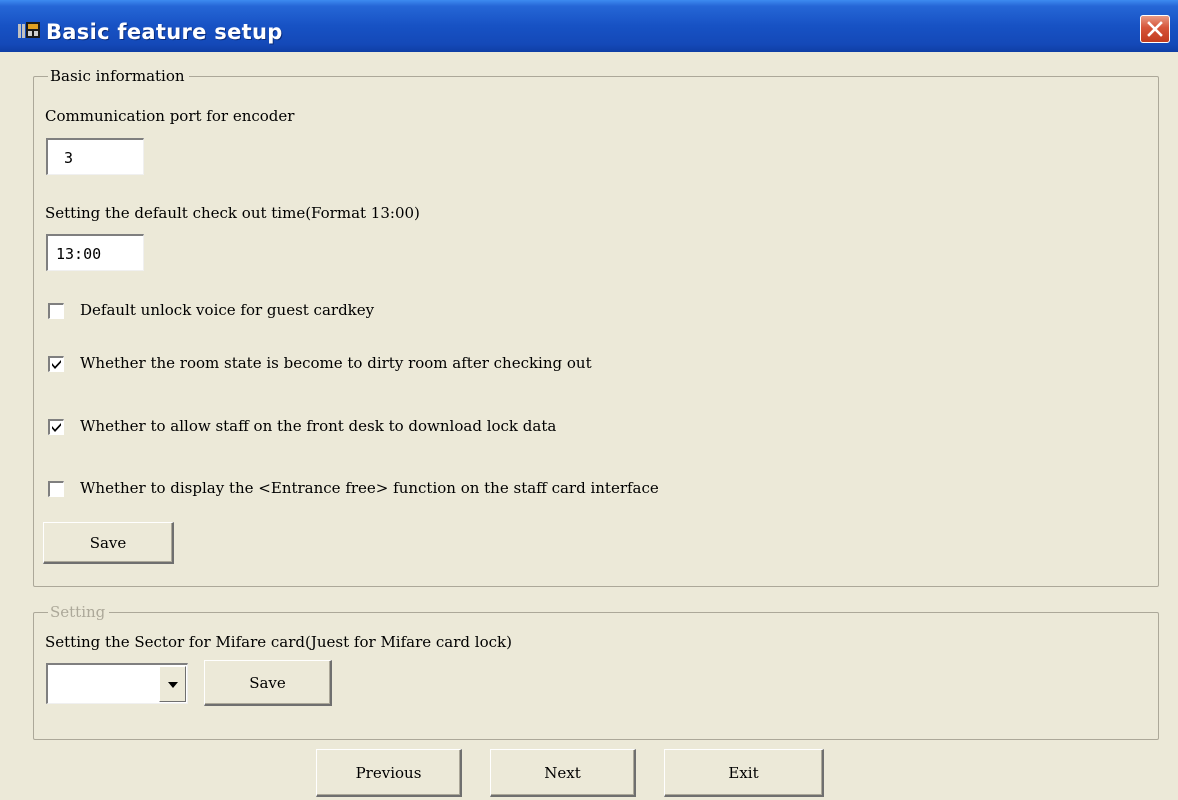 The width and height of the screenshot is (1178, 800). What do you see at coordinates (95, 252) in the screenshot?
I see `checkout-time-input` at bounding box center [95, 252].